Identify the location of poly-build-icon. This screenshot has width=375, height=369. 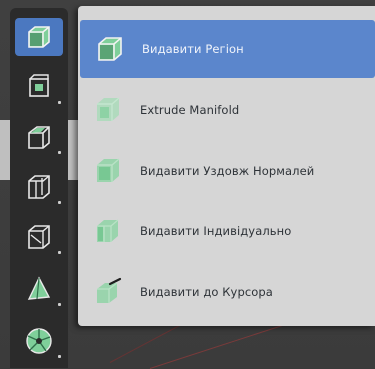
(39, 288).